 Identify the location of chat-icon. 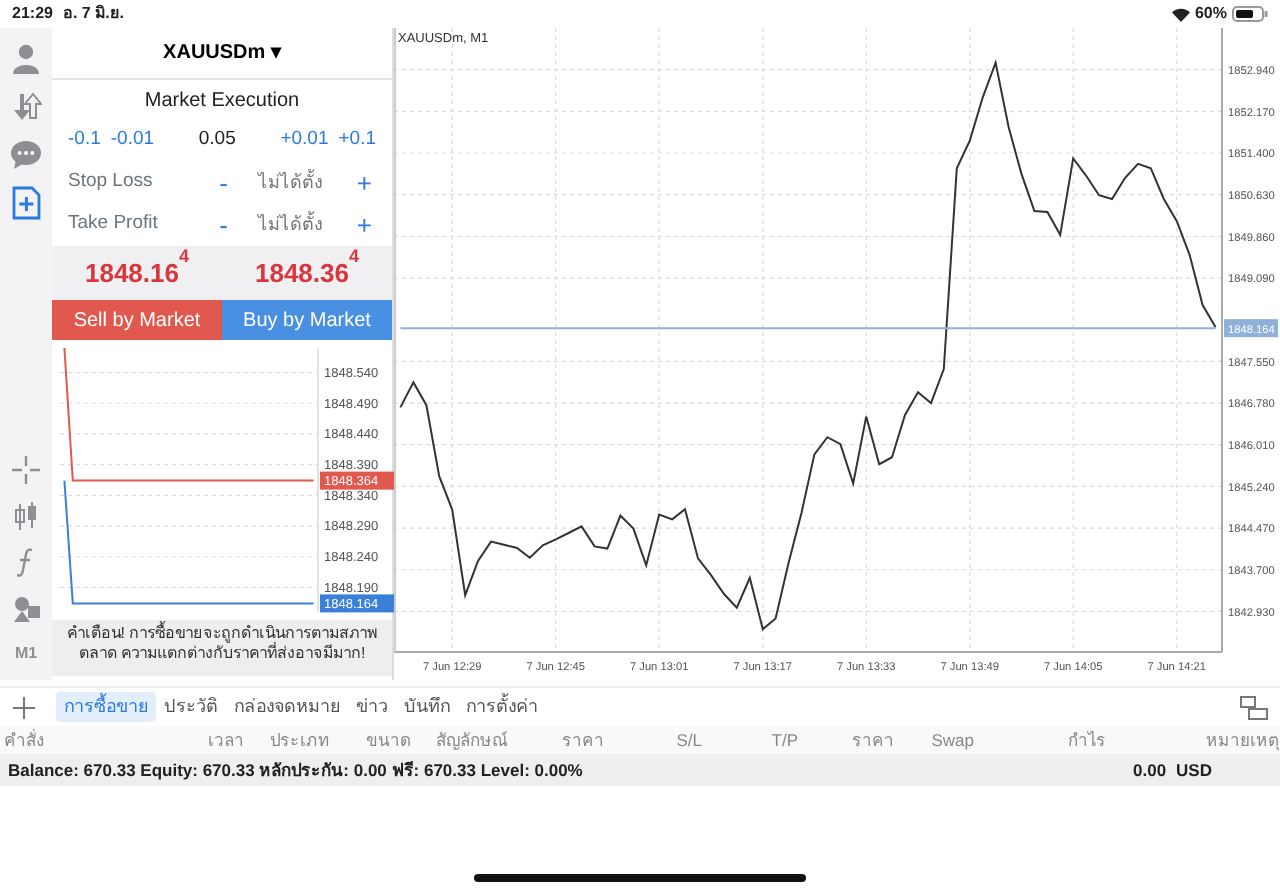
(26, 154).